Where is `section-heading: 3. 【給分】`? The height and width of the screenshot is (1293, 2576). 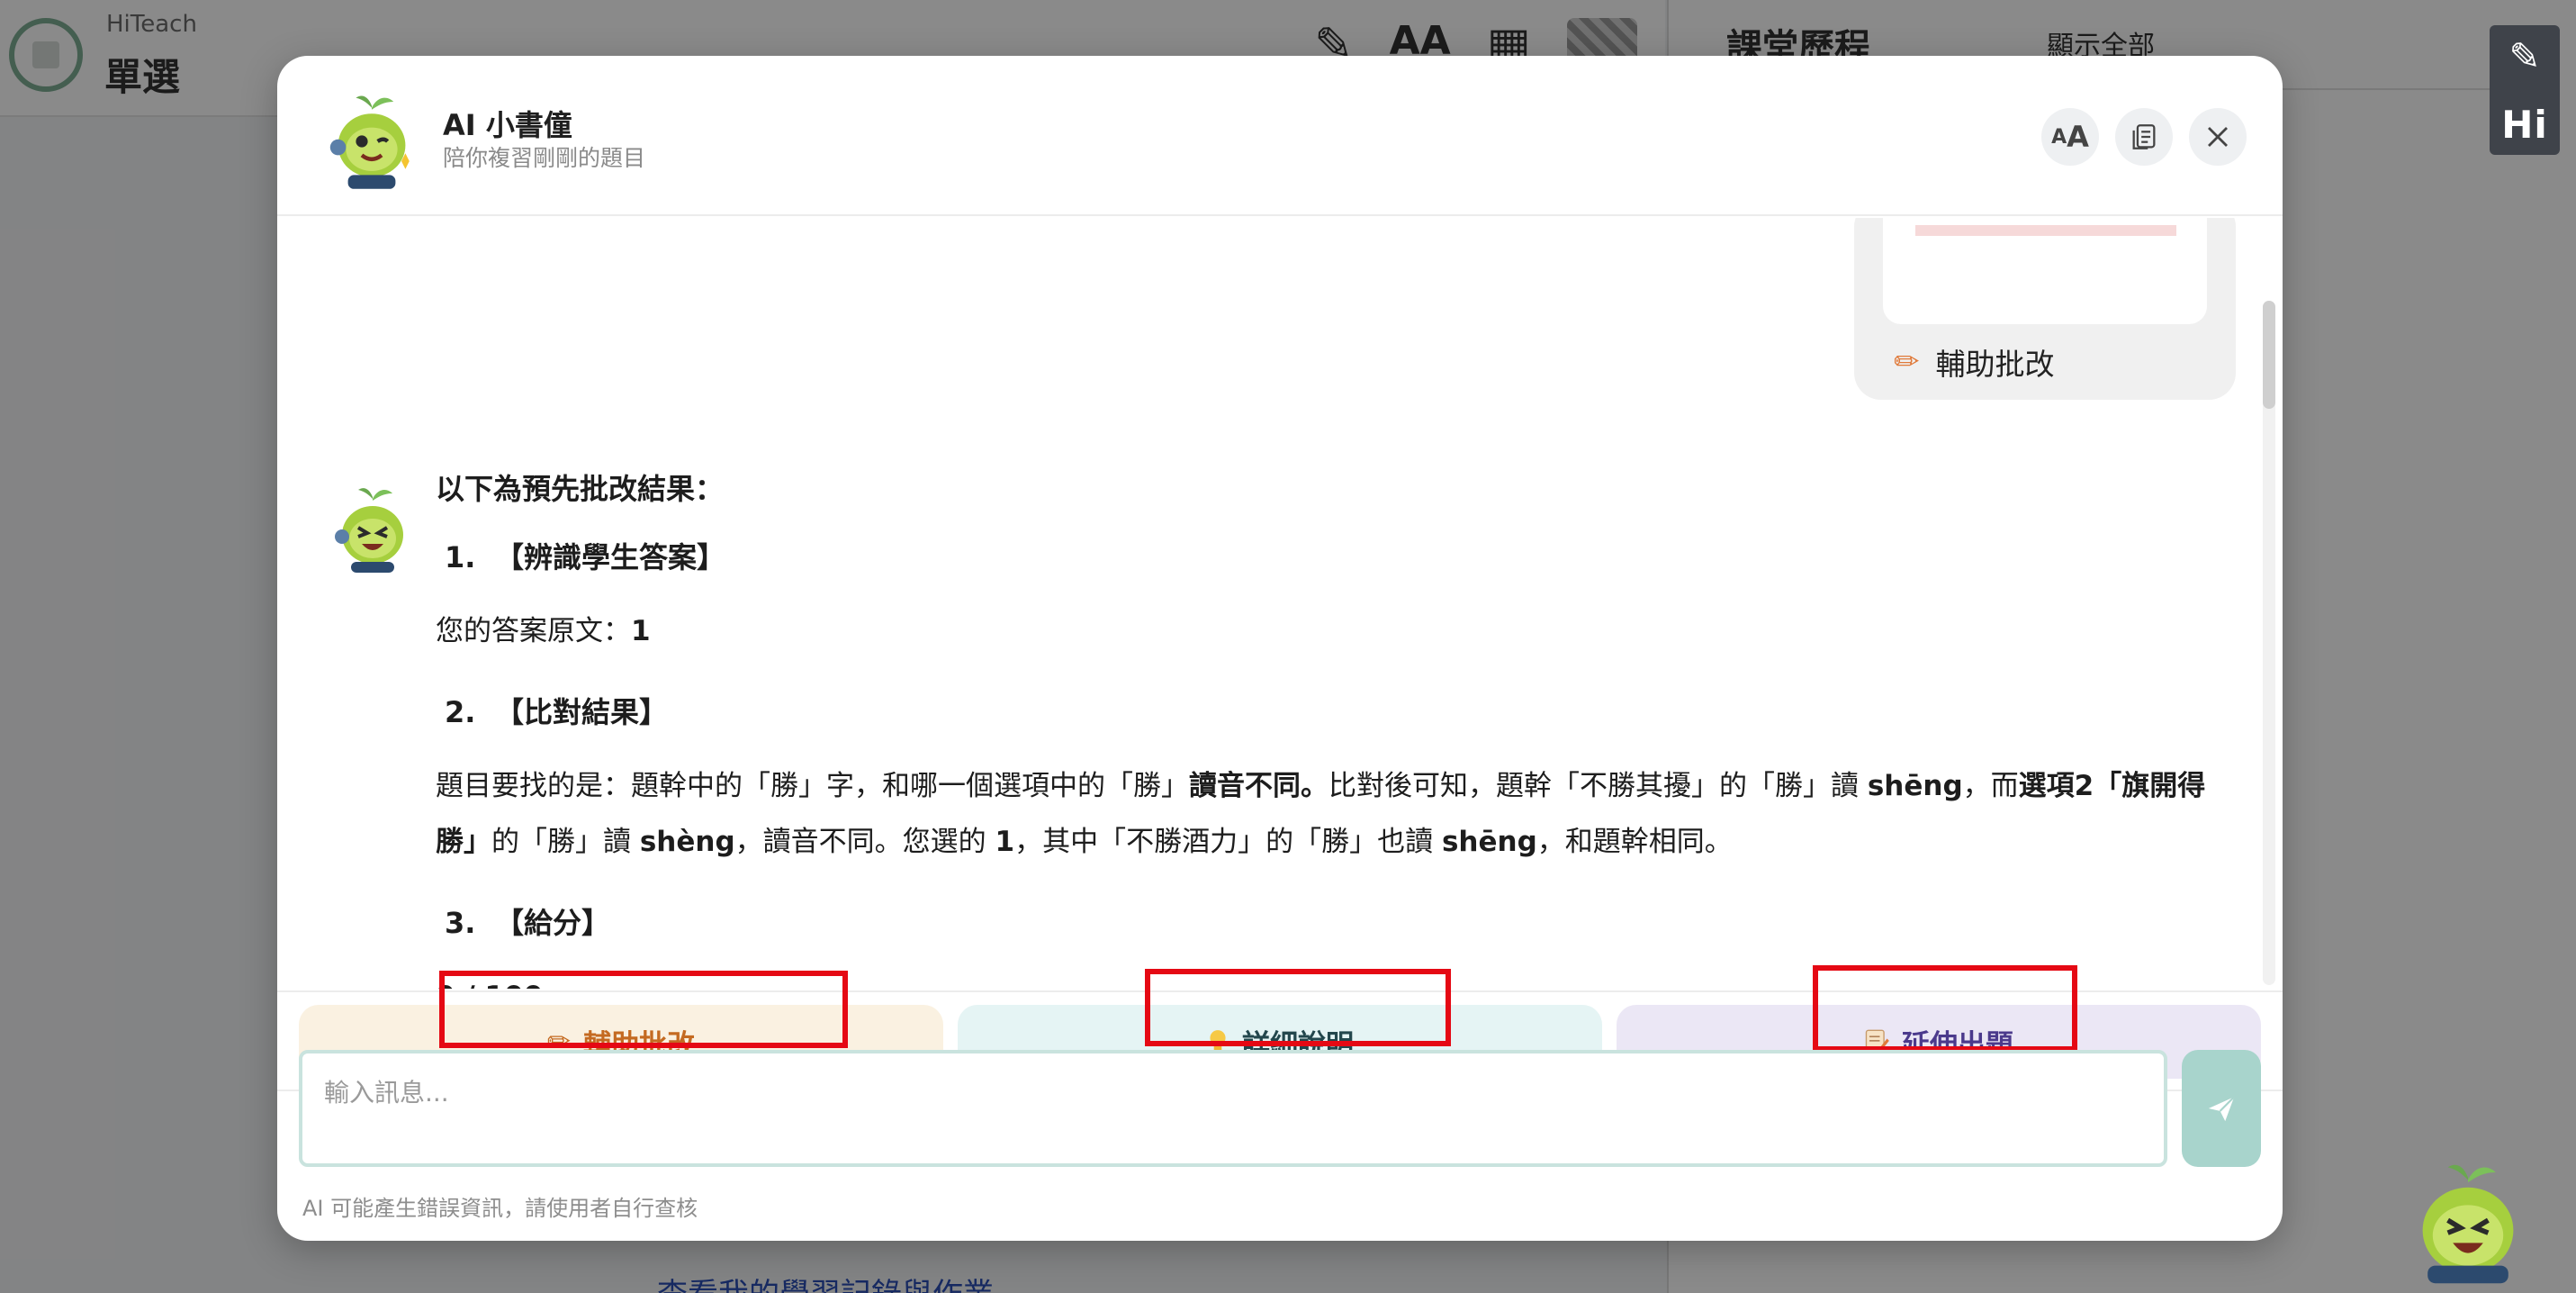
section-heading: 3. 【給分】 is located at coordinates (528, 923).